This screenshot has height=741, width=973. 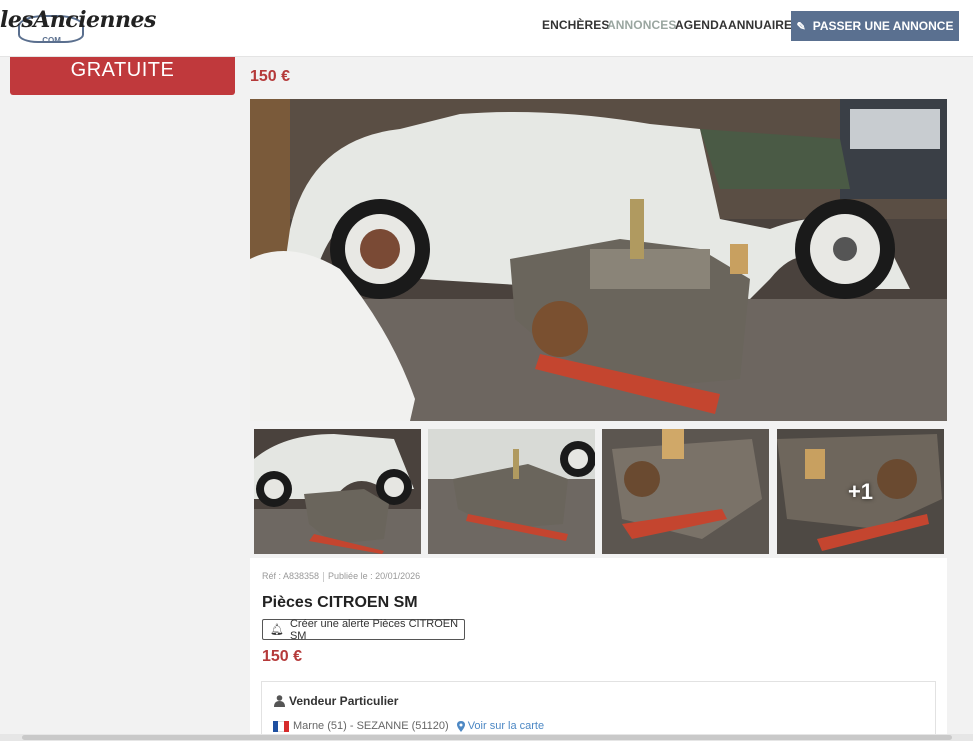 I want to click on seller-type-label: Vendeur Particulier, so click(x=344, y=701).